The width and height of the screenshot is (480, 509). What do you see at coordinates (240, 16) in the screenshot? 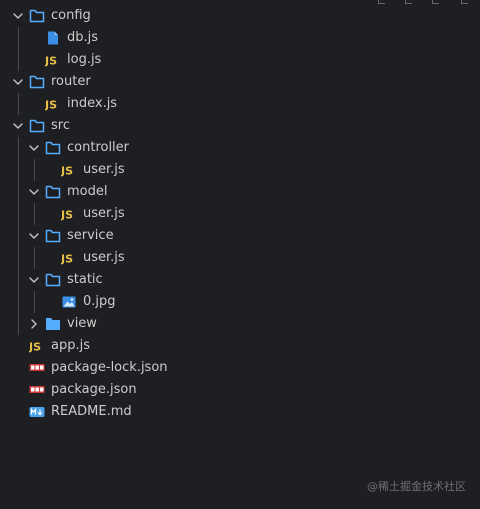
I see `tree-item-config: config` at bounding box center [240, 16].